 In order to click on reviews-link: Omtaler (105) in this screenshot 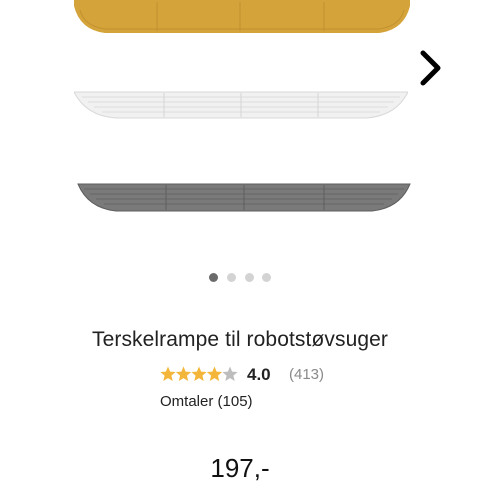, I will do `click(206, 401)`.